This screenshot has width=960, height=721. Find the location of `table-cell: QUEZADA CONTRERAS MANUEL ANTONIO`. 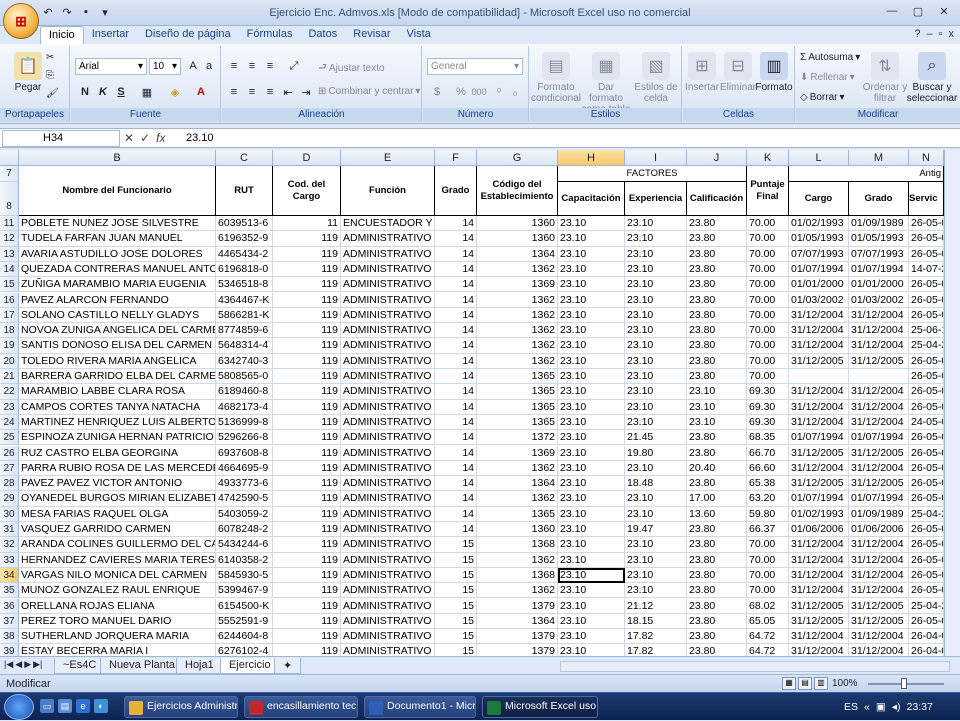

table-cell: QUEZADA CONTRERAS MANUEL ANTONIO is located at coordinates (117, 269).